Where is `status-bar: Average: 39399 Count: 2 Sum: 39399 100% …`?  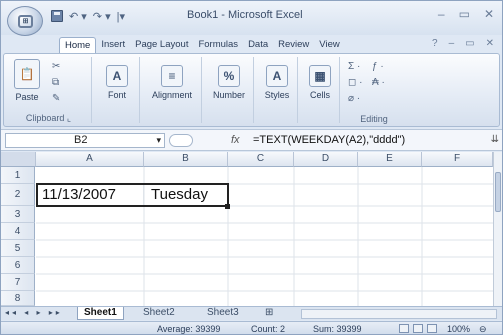 status-bar: Average: 39399 Count: 2 Sum: 39399 100% … is located at coordinates (251, 327).